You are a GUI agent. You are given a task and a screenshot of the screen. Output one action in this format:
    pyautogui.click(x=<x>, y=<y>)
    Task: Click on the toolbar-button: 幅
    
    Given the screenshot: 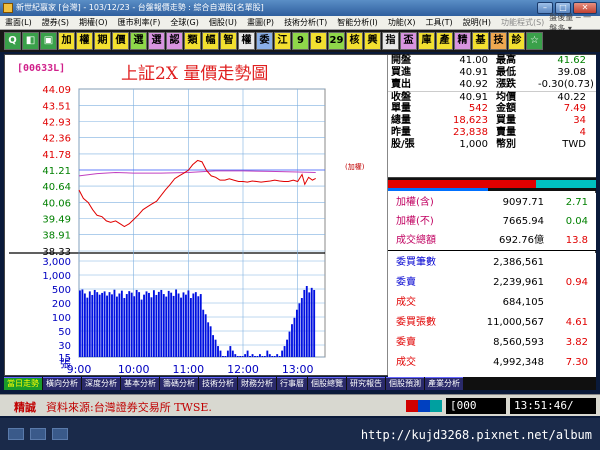 What is the action you would take?
    pyautogui.click(x=210, y=41)
    